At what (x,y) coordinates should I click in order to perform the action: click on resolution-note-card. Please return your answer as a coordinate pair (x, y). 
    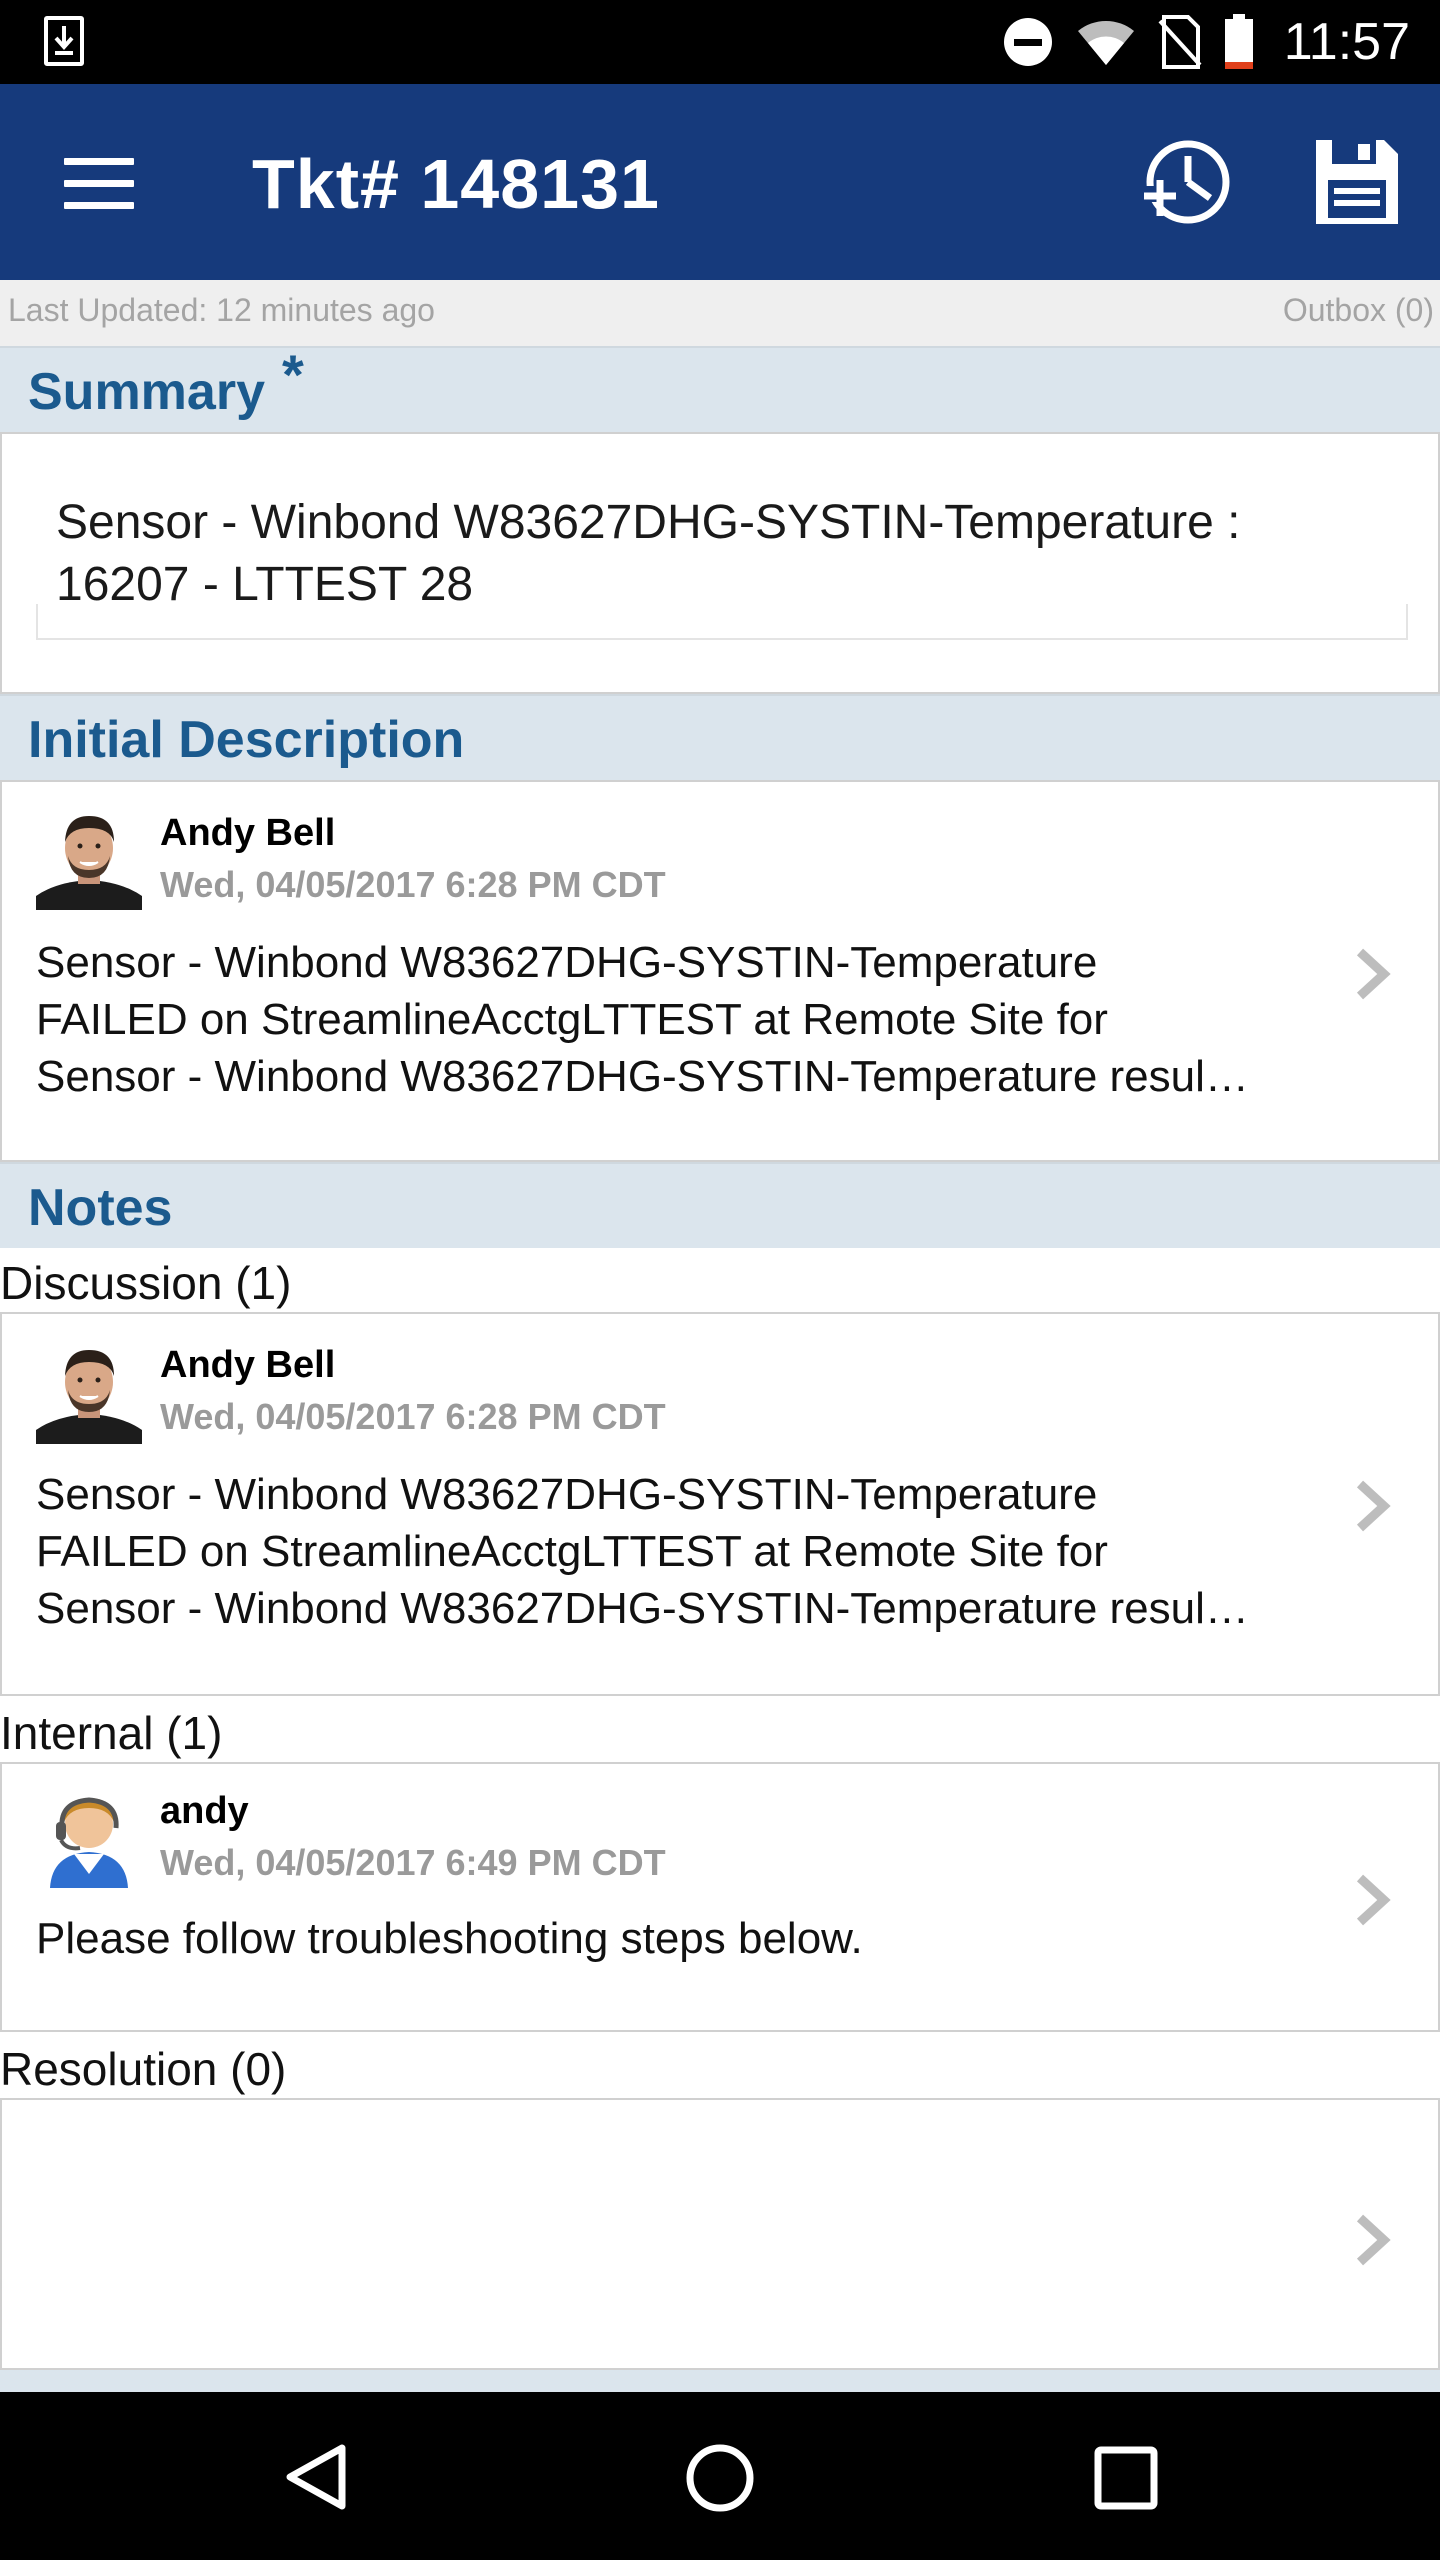
    Looking at the image, I should click on (720, 2234).